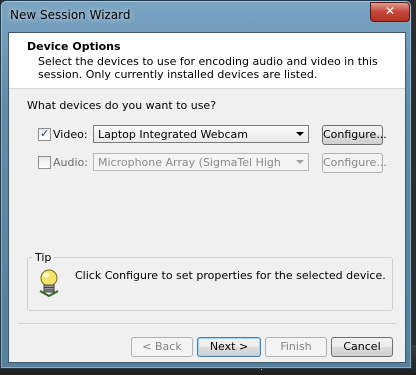 Image resolution: width=416 pixels, height=375 pixels. I want to click on checkmark-icon: ✓, so click(45, 133).